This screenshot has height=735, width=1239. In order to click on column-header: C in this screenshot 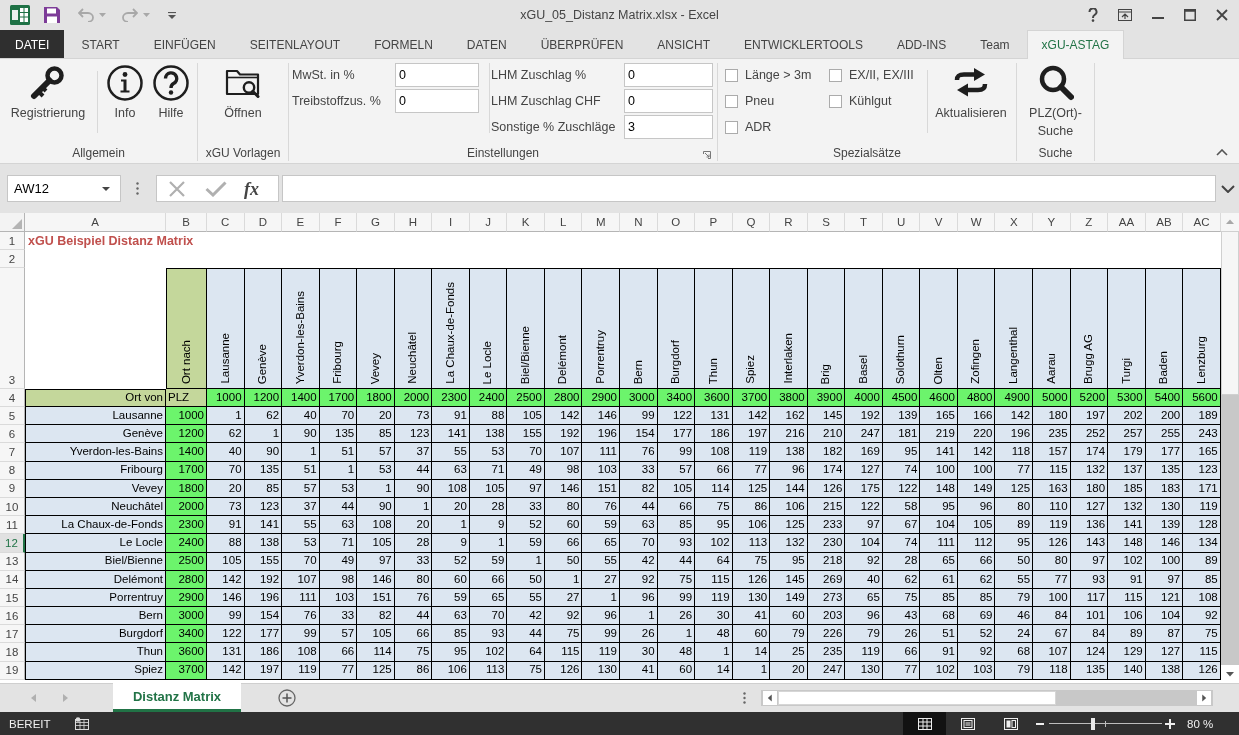, I will do `click(226, 222)`.